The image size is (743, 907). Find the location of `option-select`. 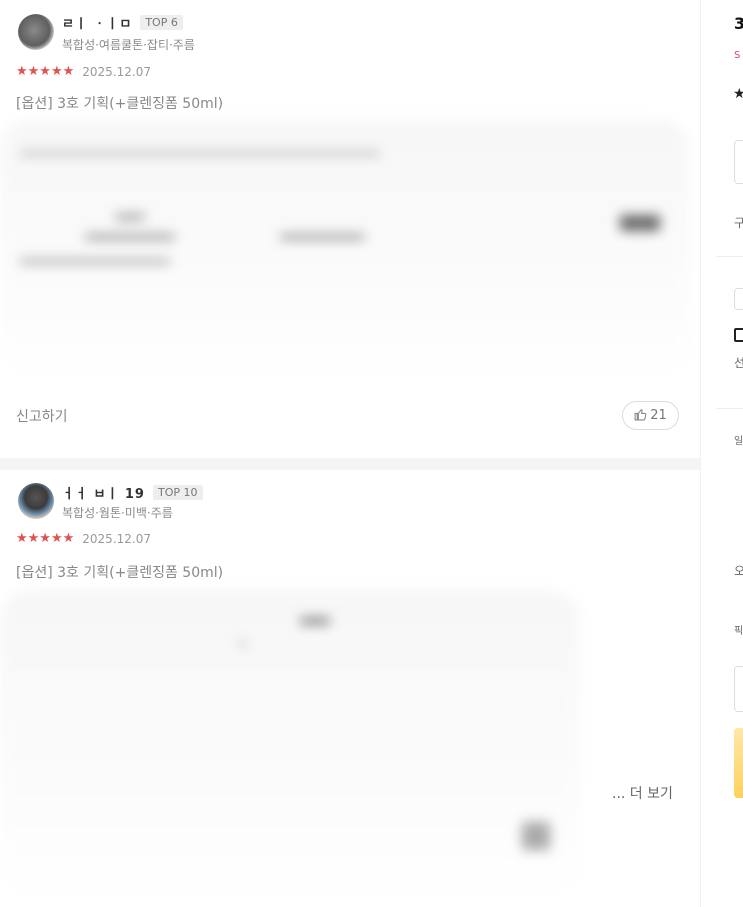

option-select is located at coordinates (738, 162).